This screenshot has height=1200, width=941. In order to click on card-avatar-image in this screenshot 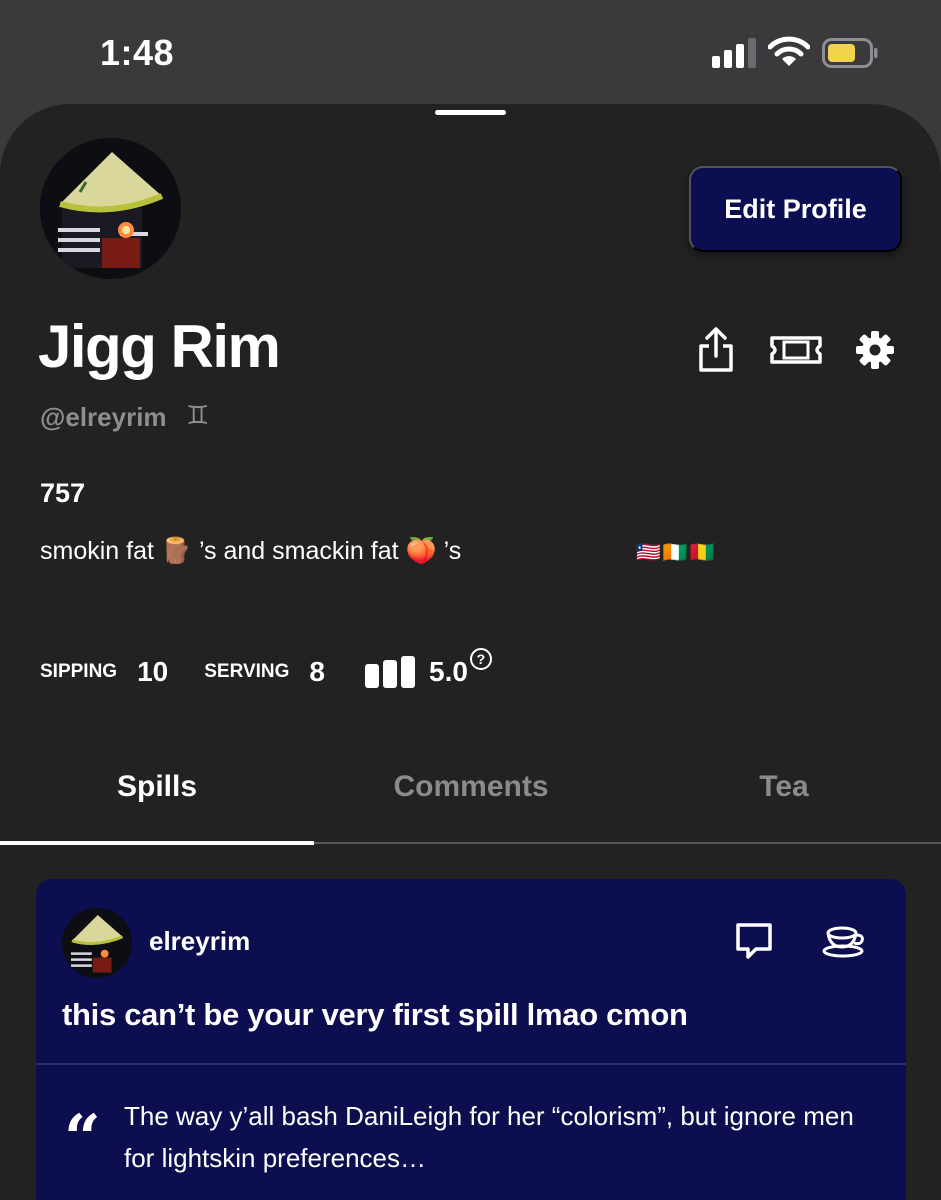, I will do `click(97, 943)`.